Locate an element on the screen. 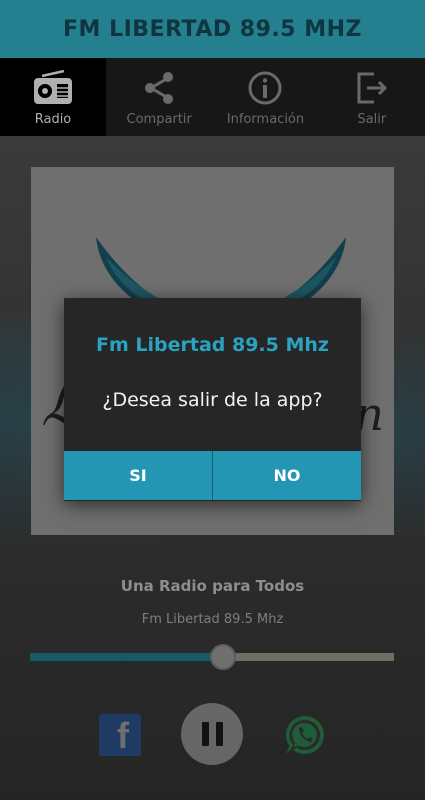  tab-label: Salir is located at coordinates (372, 119).